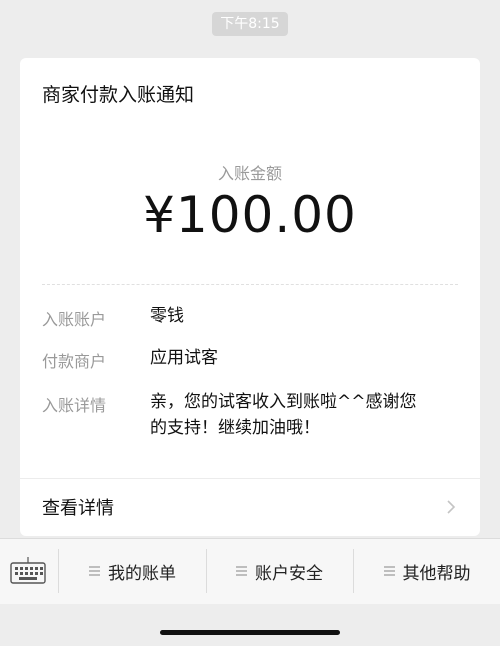 The height and width of the screenshot is (646, 500). I want to click on row-value-details: 亲，您的试客收入到账啦^^感谢您 的支持！继续加油哦！, so click(305, 415).